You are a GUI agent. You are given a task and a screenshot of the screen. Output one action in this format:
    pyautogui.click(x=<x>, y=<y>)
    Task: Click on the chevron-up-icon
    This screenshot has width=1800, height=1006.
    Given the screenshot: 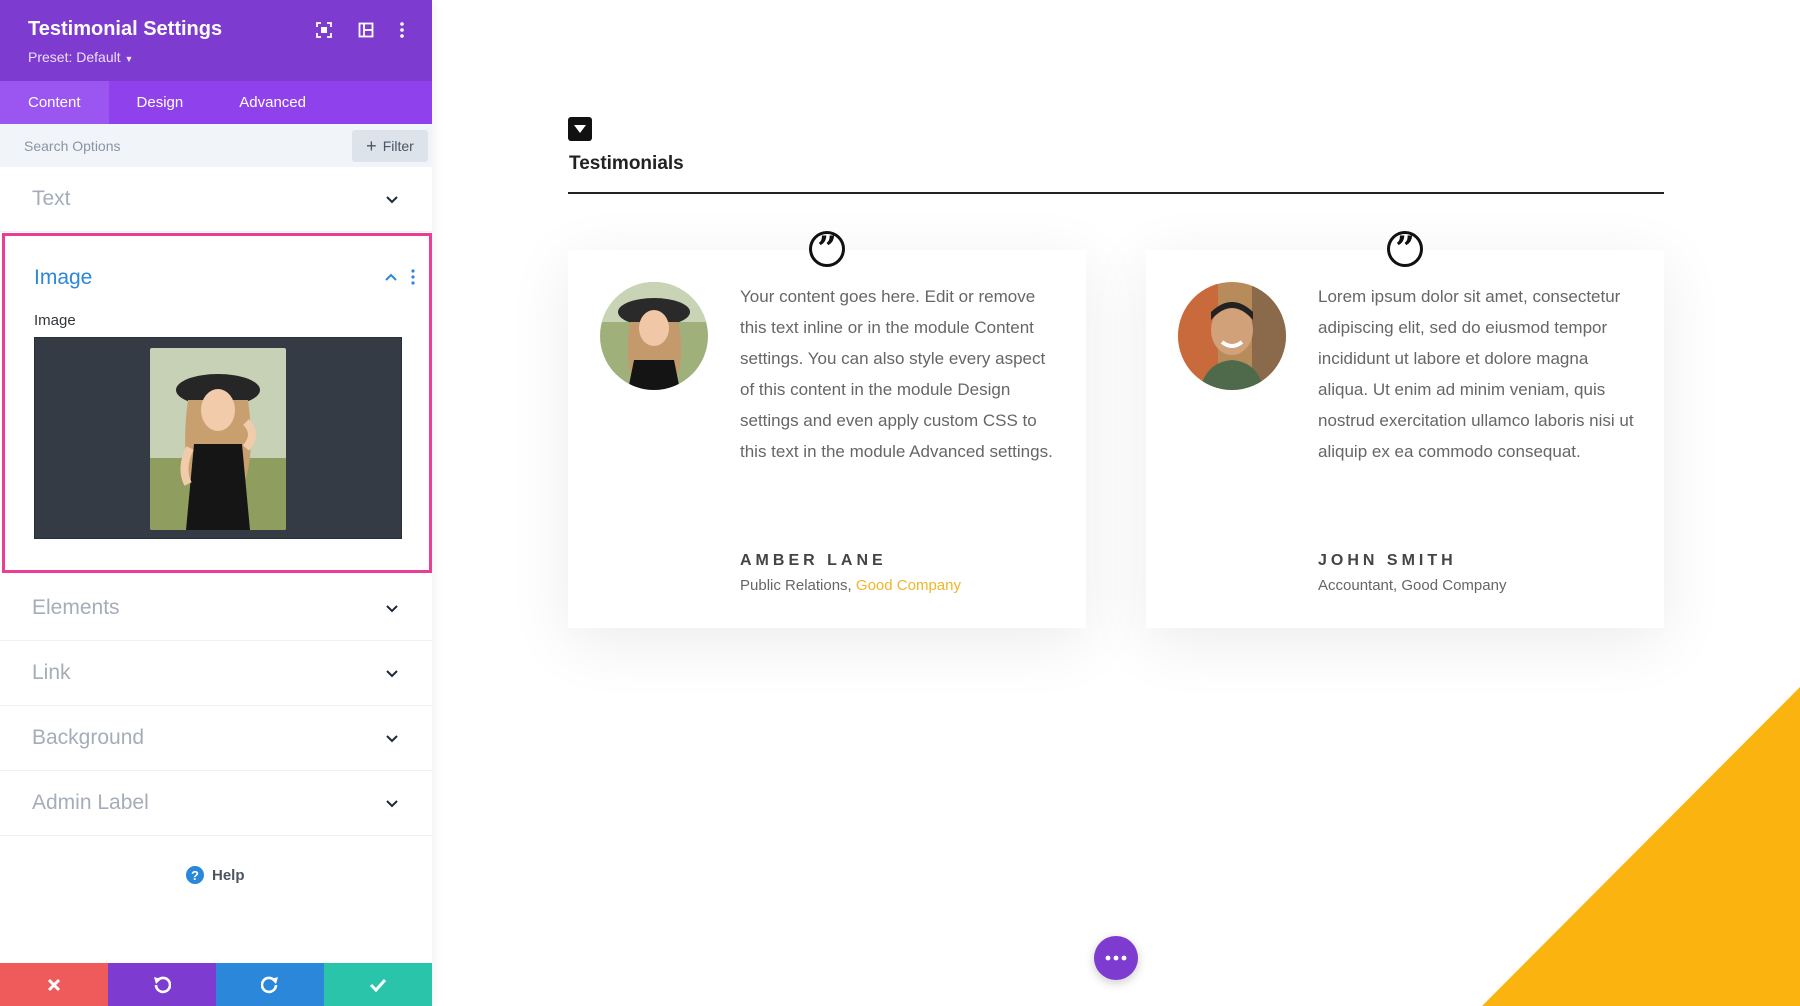 What is the action you would take?
    pyautogui.click(x=391, y=277)
    